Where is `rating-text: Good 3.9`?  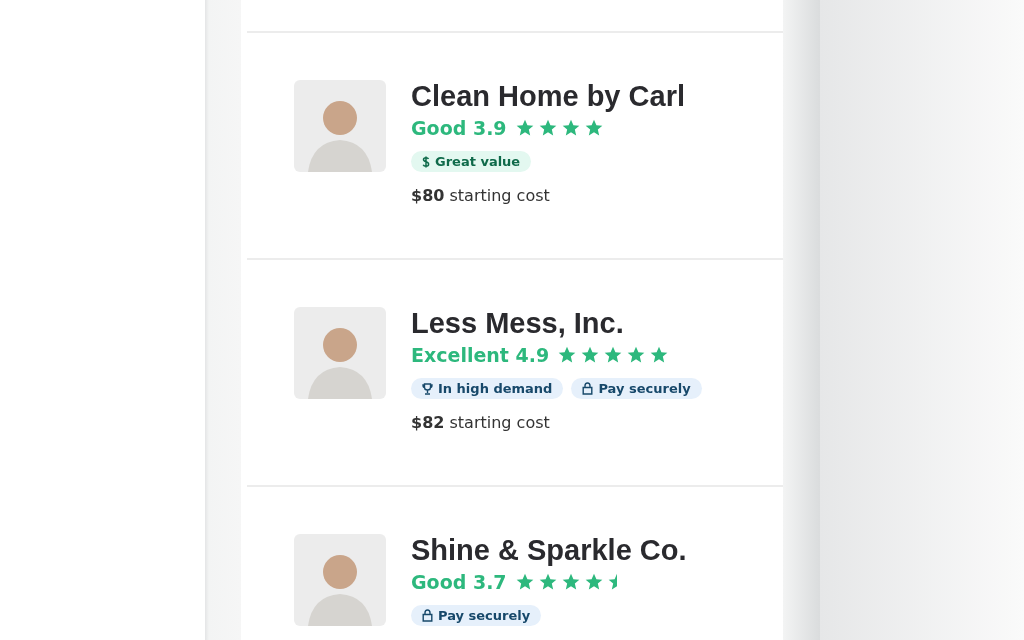 rating-text: Good 3.9 is located at coordinates (459, 128).